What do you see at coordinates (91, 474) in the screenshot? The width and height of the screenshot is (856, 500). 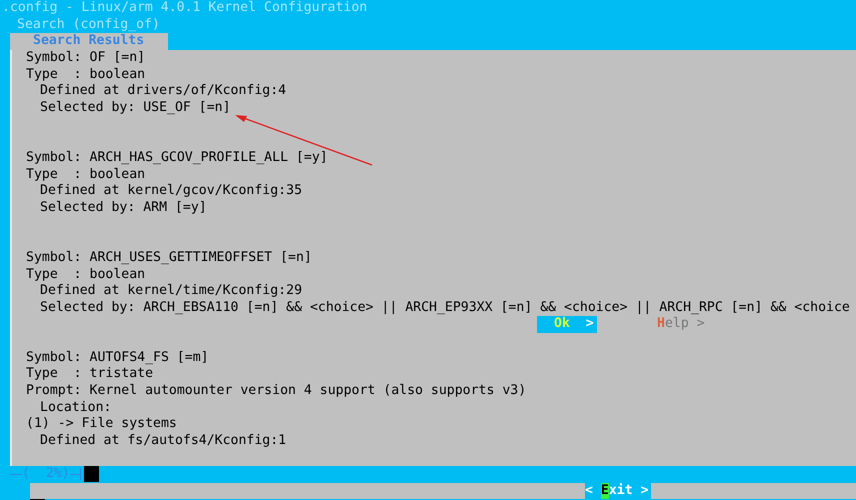 I see `cursor-block` at bounding box center [91, 474].